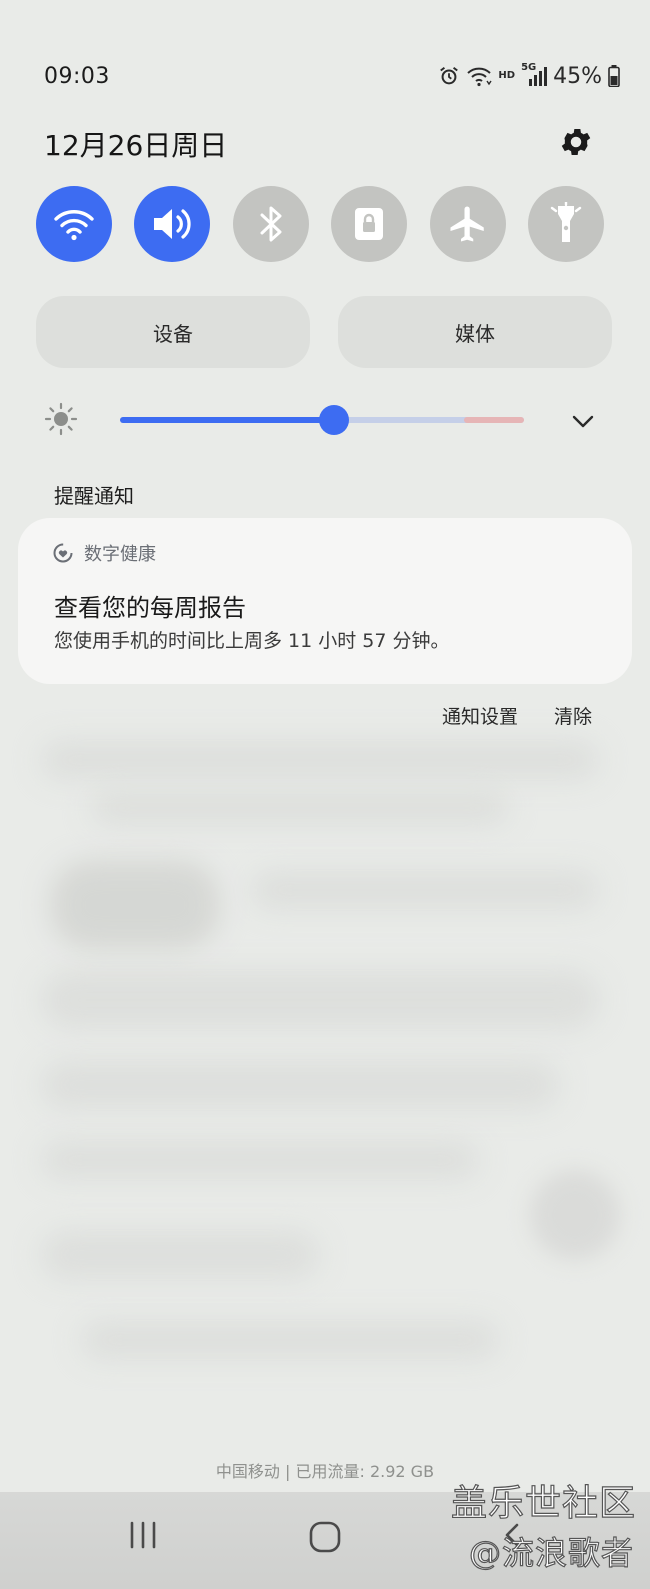 This screenshot has height=1589, width=650. I want to click on notification-card: 数字健康 查看您的每周报告 您使用手机的时间比上周多 11 小时 57 分钟。, so click(325, 601).